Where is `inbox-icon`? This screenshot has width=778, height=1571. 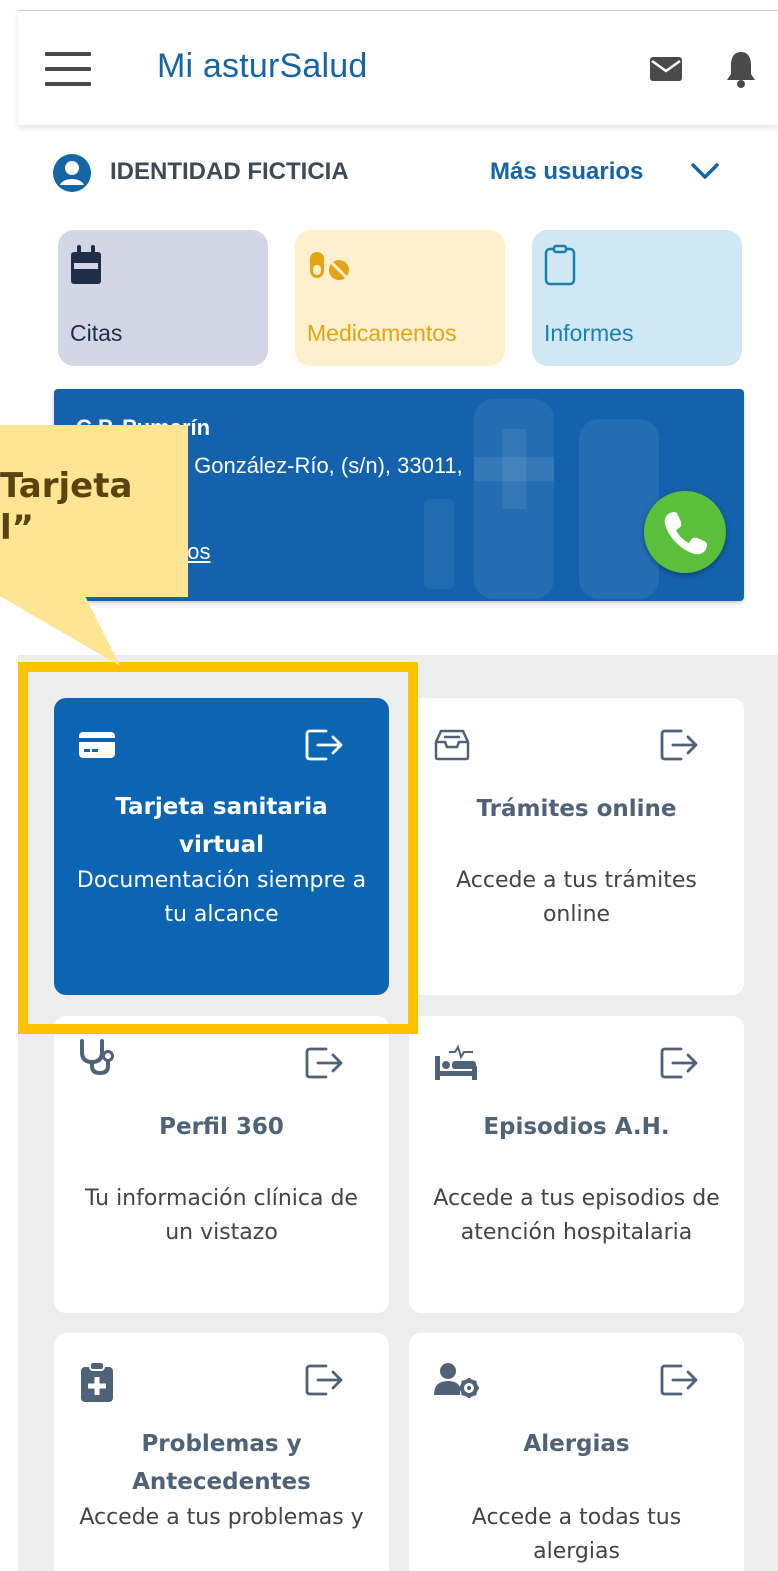 inbox-icon is located at coordinates (452, 745).